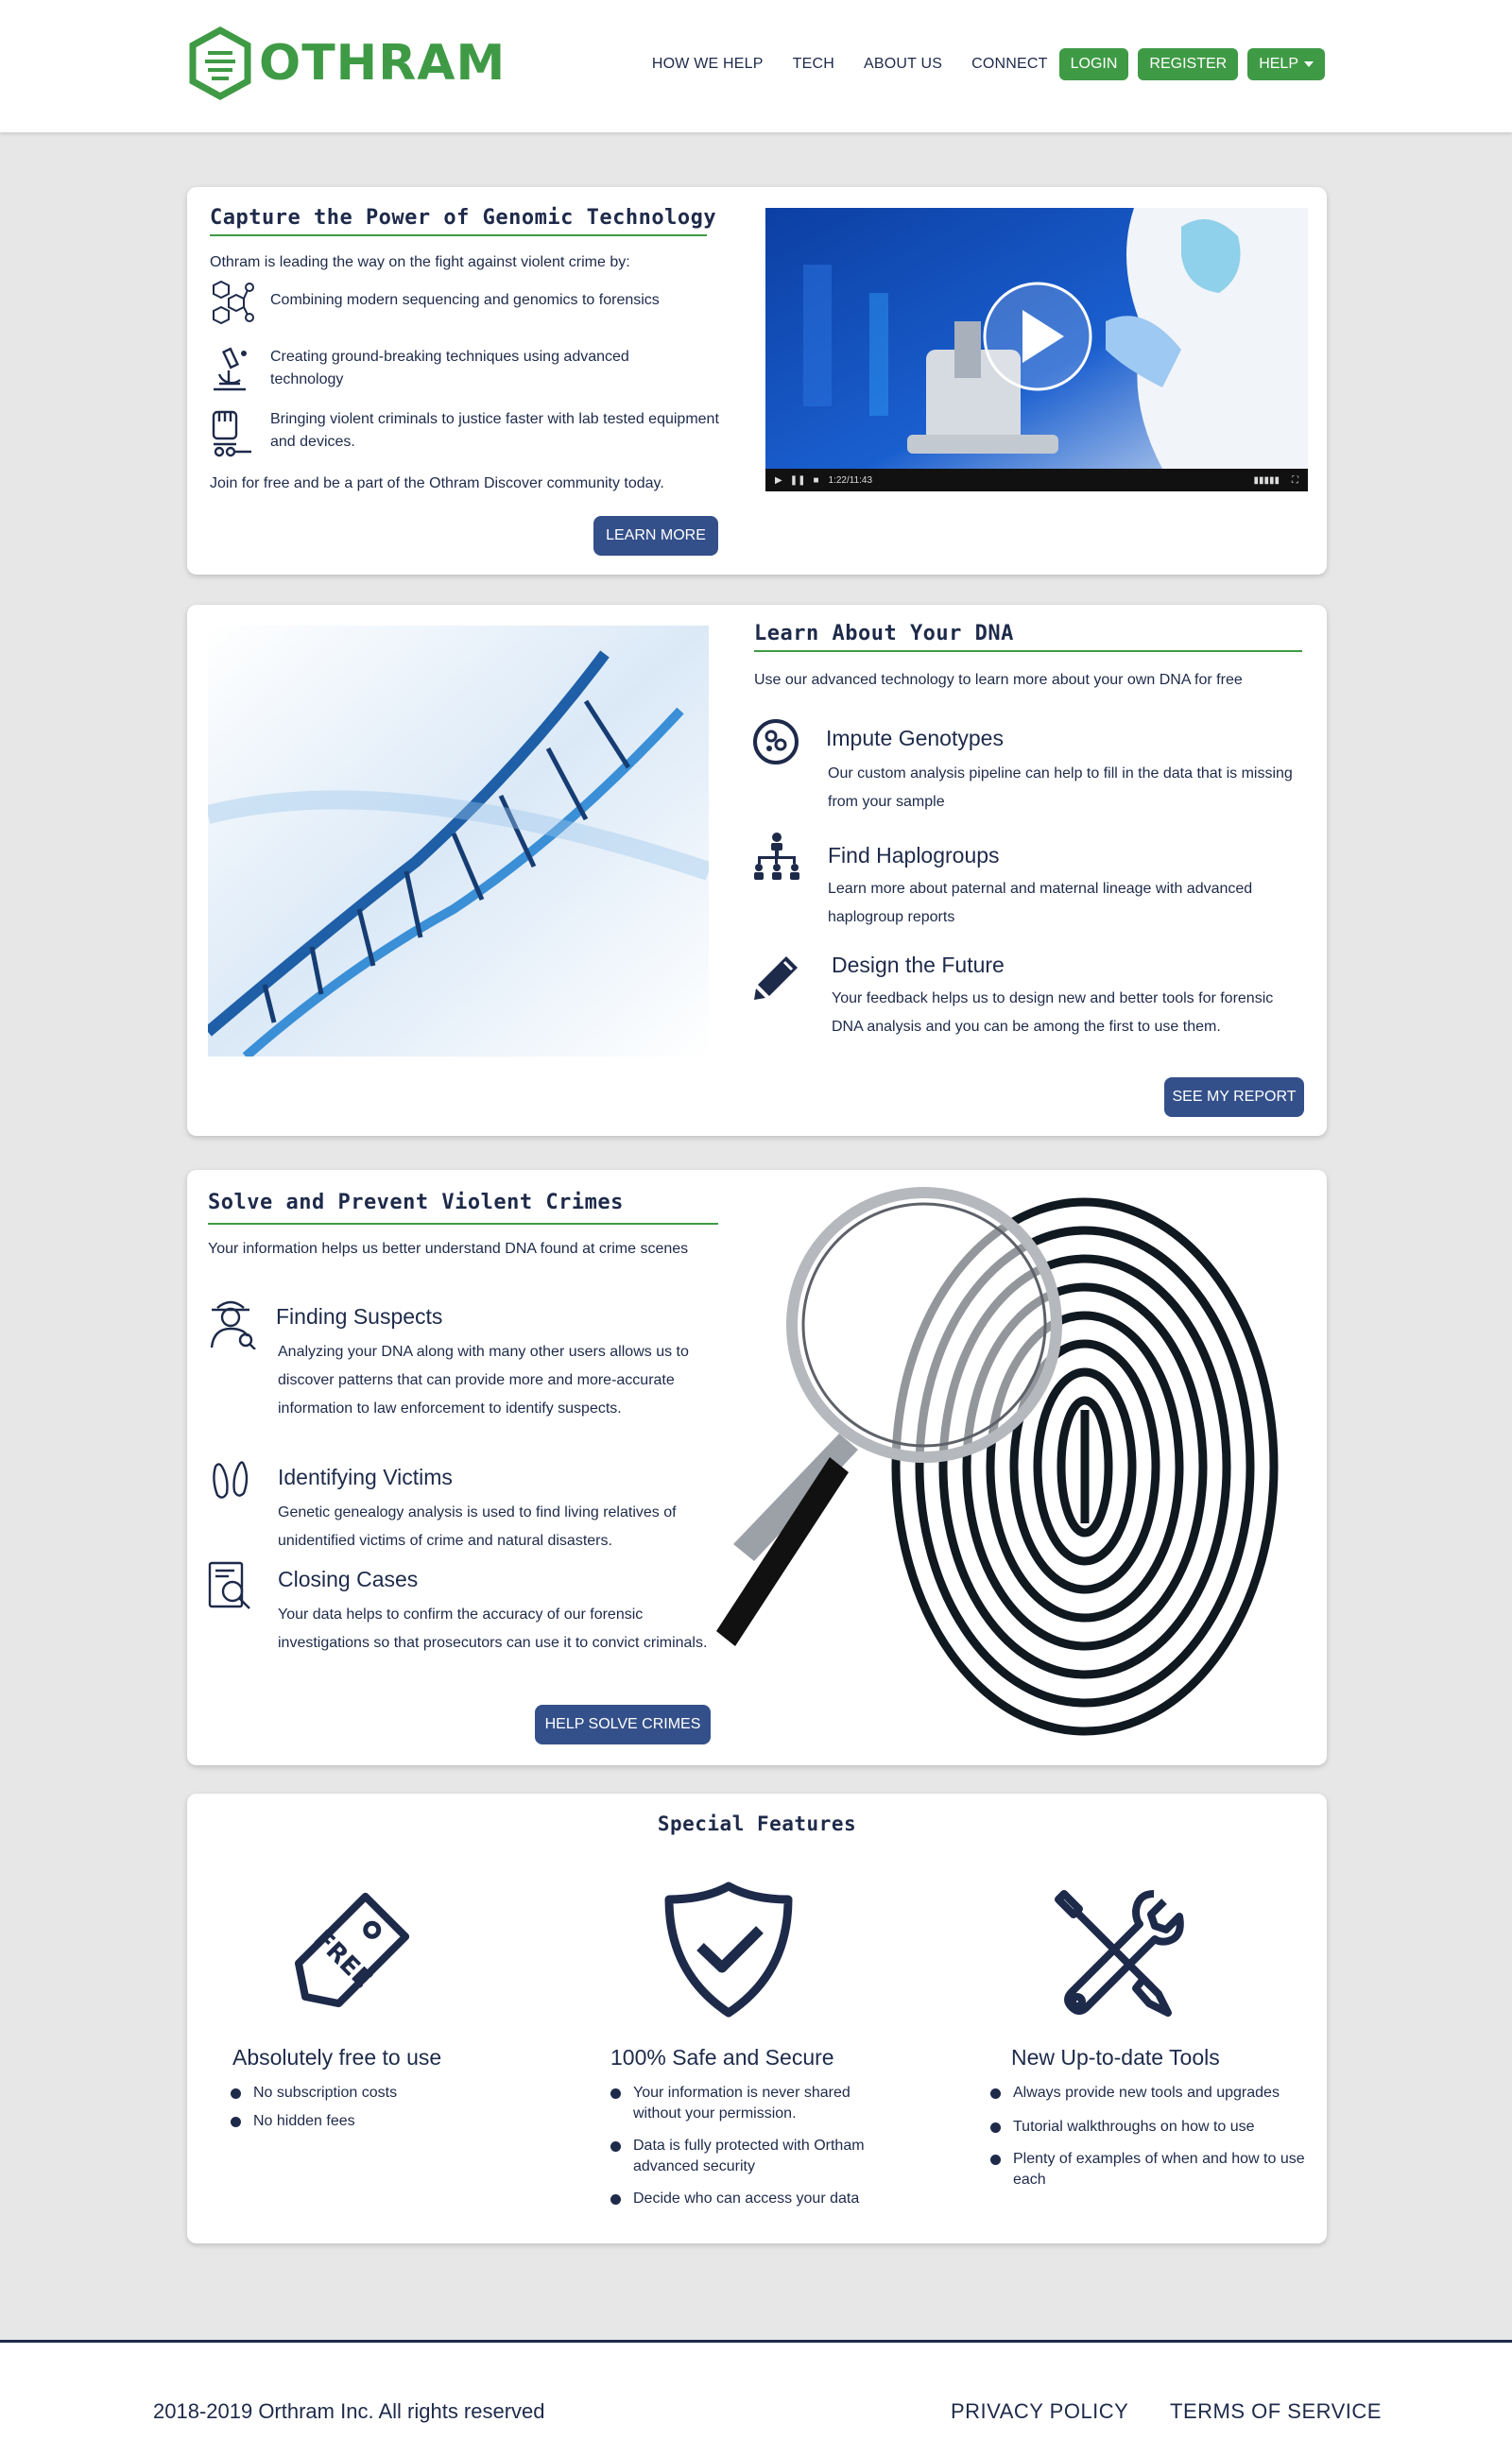 This screenshot has width=1512, height=2457. Describe the element at coordinates (997, 1461) in the screenshot. I see `fingerprint-magnifier-image` at that location.